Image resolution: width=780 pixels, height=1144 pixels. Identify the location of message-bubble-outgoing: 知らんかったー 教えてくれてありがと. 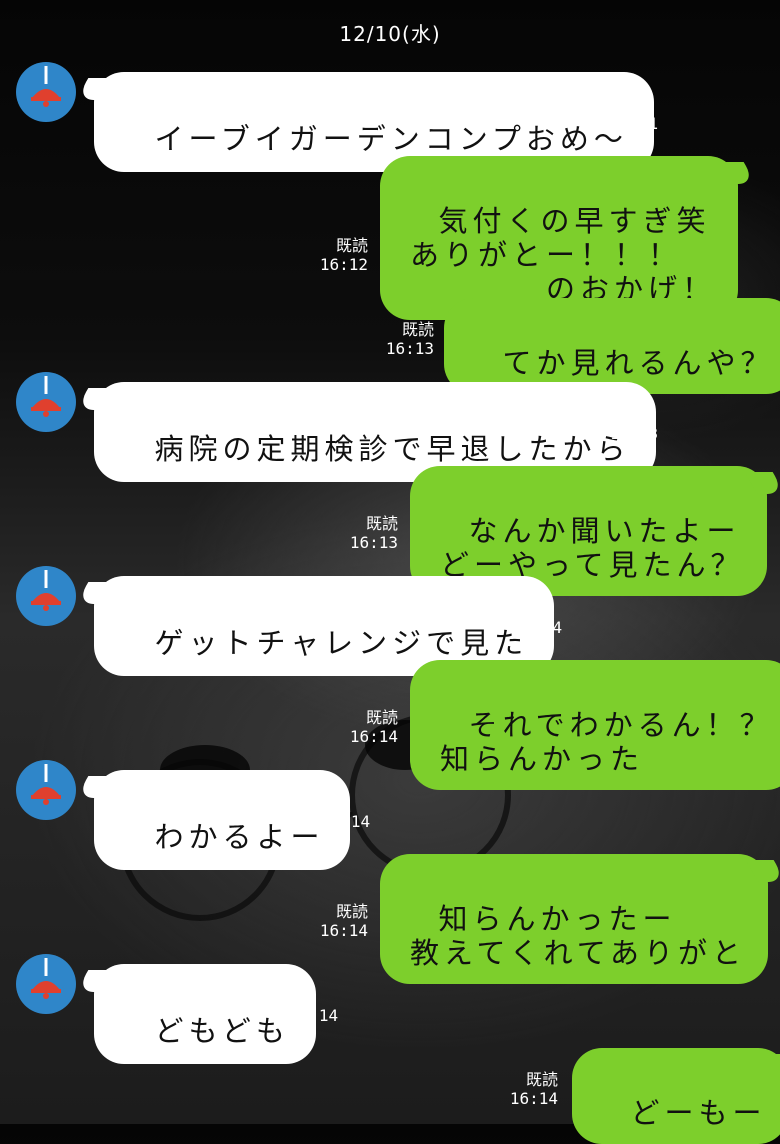
(574, 919).